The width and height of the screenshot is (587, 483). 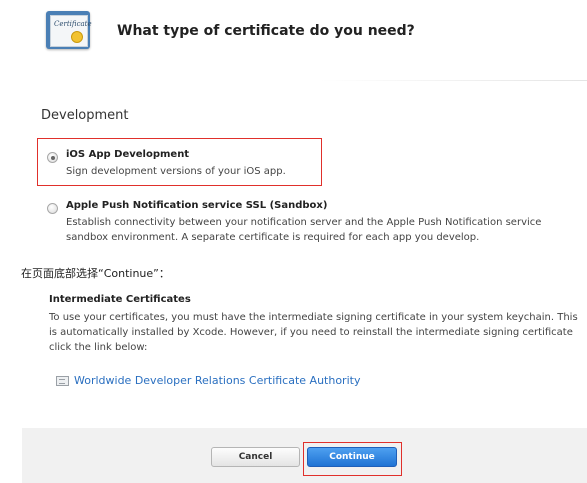 I want to click on page-title: What type of certificate do you need?, so click(x=266, y=31).